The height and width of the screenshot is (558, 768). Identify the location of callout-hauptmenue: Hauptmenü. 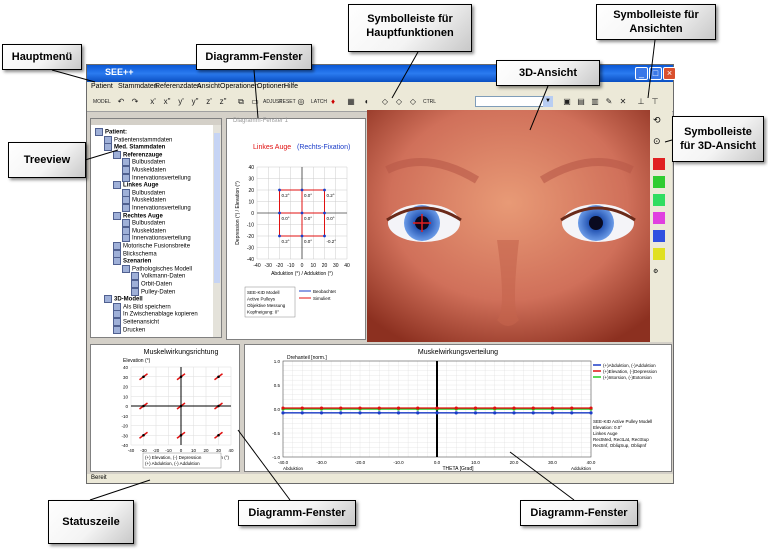
(42, 57).